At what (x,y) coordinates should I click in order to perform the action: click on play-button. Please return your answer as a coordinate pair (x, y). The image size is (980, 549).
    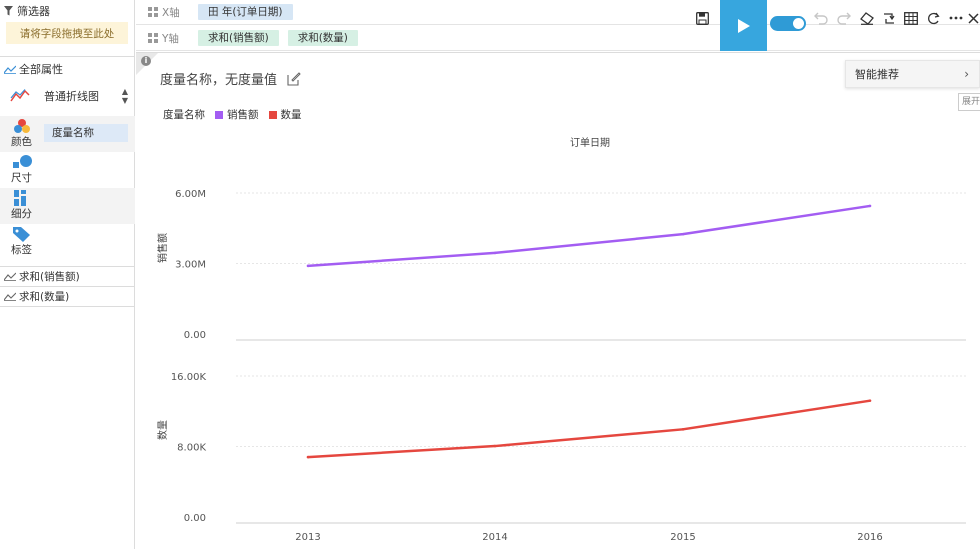
    Looking at the image, I should click on (743, 25).